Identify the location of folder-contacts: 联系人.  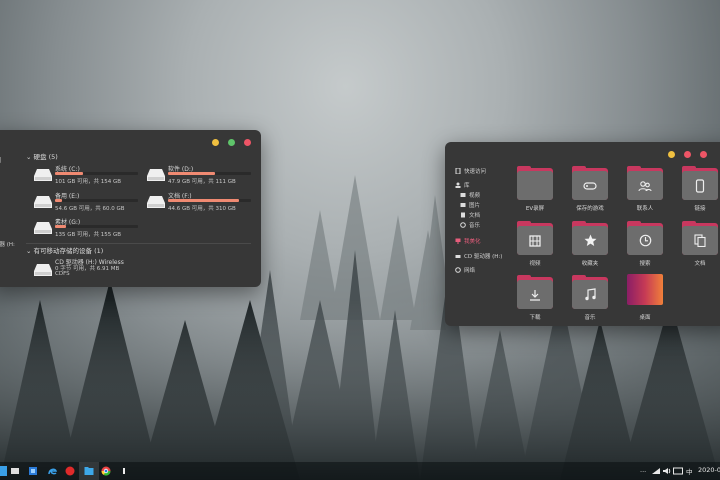
(645, 191).